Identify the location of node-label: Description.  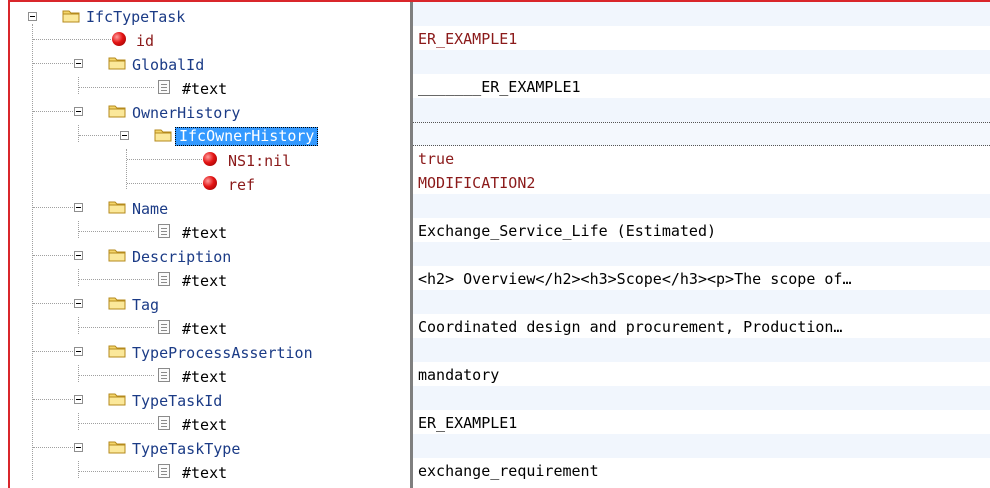
(182, 257).